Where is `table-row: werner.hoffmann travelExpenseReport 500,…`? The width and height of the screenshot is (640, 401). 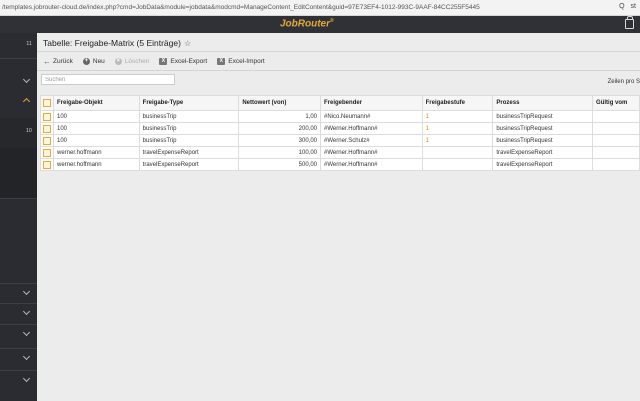
table-row: werner.hoffmann travelExpenseReport 500,… is located at coordinates (340, 164).